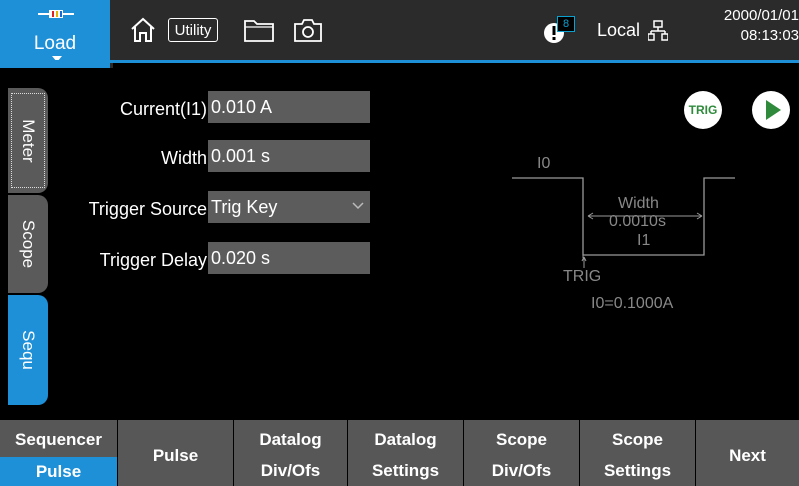 The height and width of the screenshot is (486, 799). Describe the element at coordinates (58, 439) in the screenshot. I see `softkey-sequencer-label: Sequencer` at that location.